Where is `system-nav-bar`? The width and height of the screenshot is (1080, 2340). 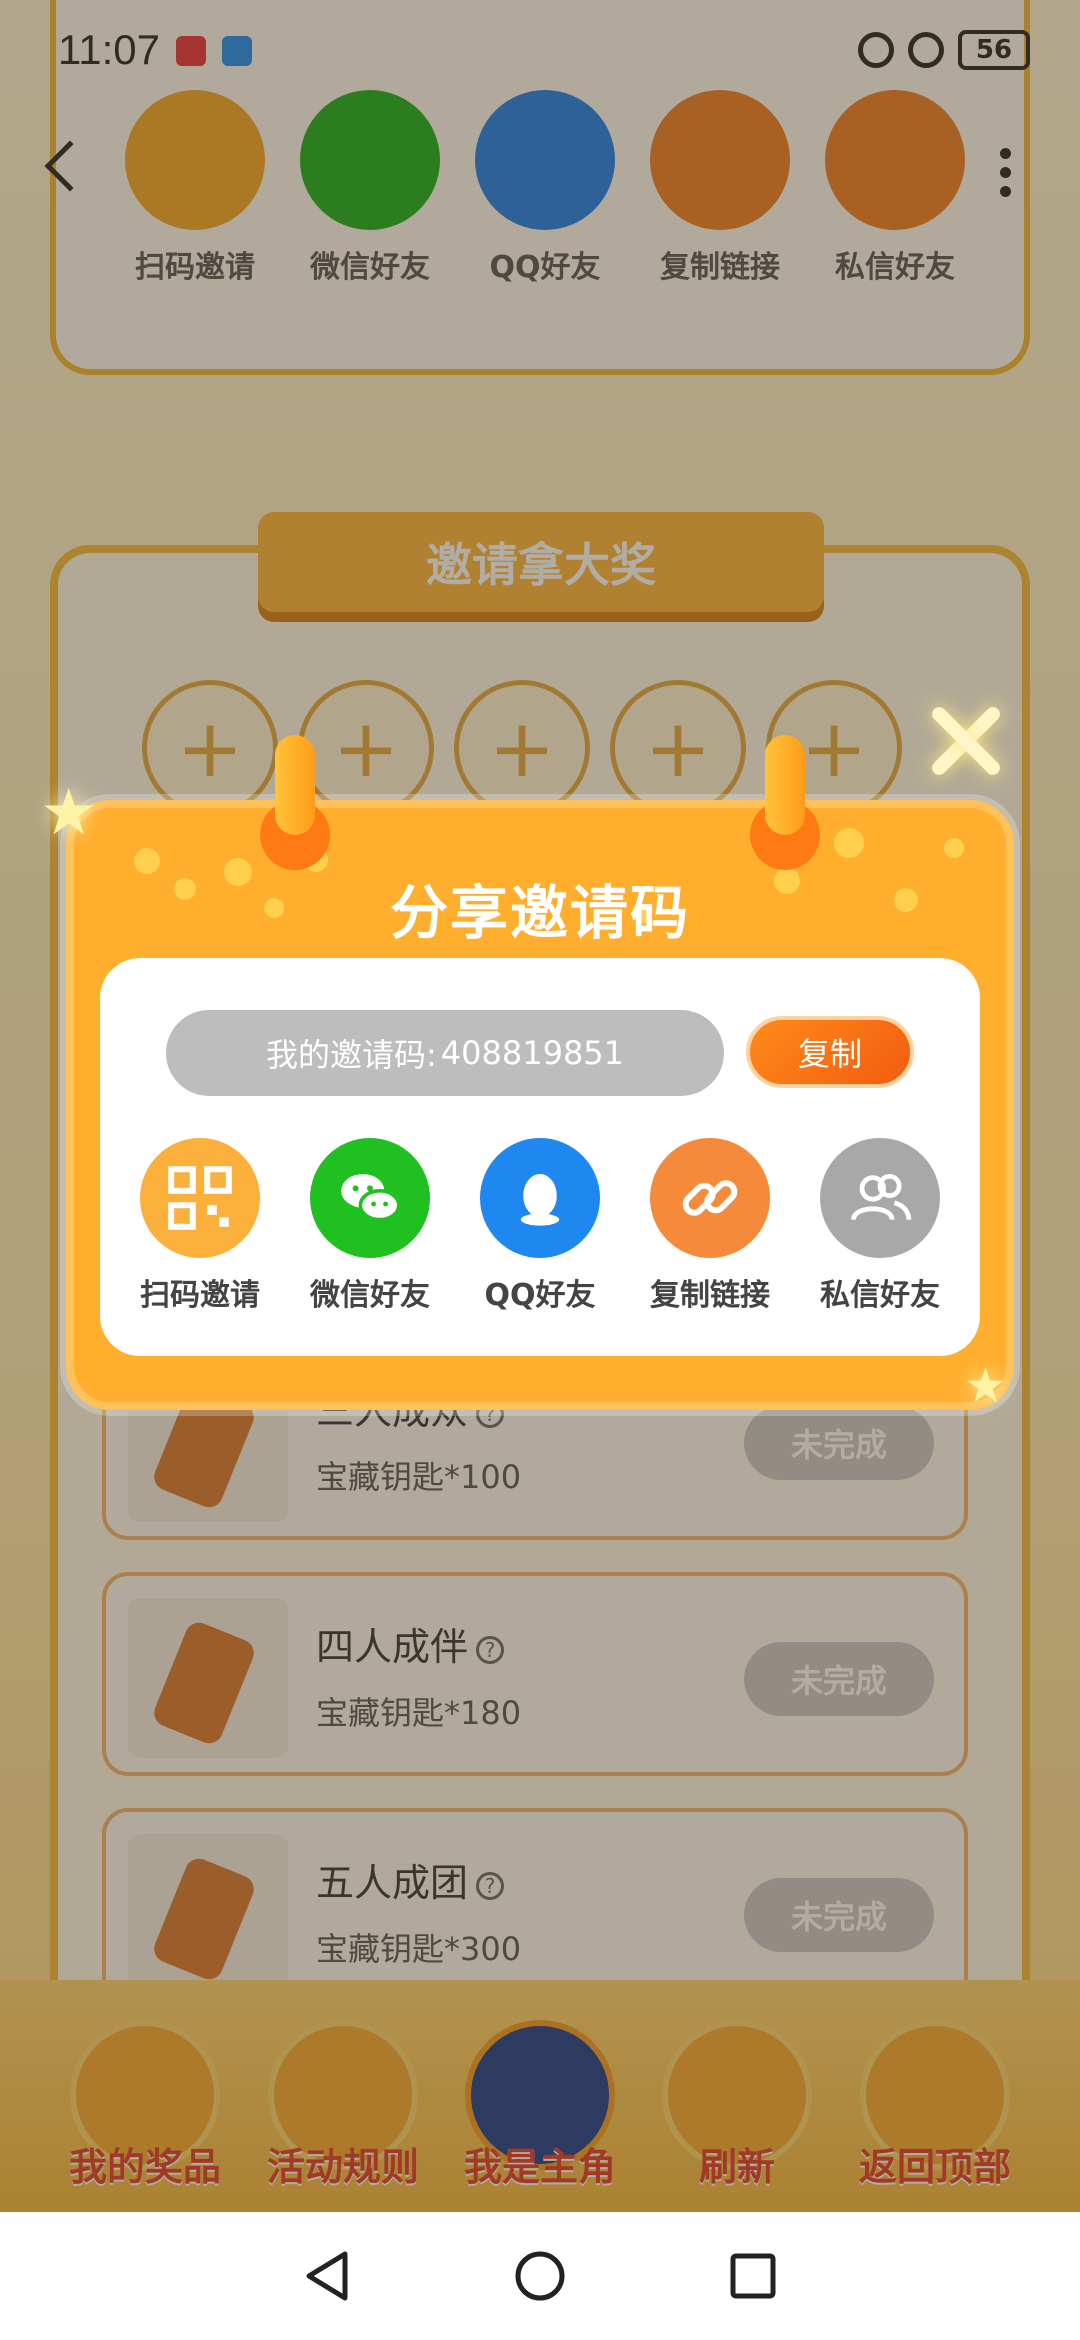
system-nav-bar is located at coordinates (540, 2276).